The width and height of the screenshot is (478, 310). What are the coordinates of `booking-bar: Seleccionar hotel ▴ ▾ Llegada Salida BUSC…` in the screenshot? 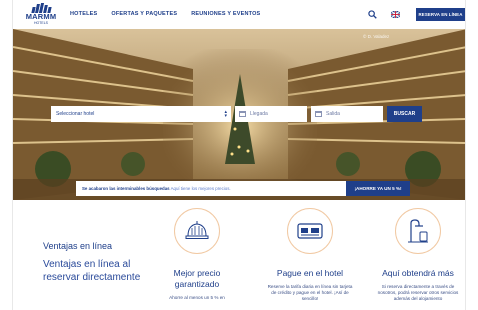 It's located at (242, 114).